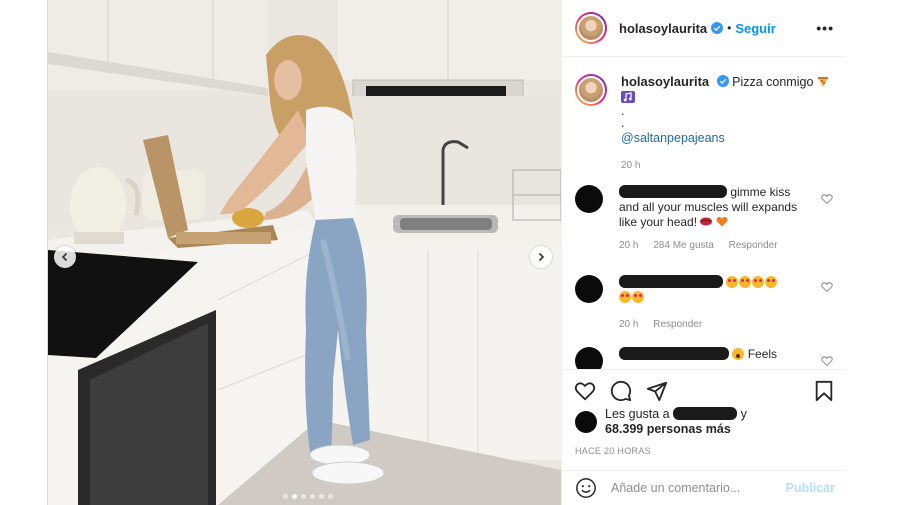 The image size is (900, 505). What do you see at coordinates (762, 354) in the screenshot?
I see `comment-text: Feels` at bounding box center [762, 354].